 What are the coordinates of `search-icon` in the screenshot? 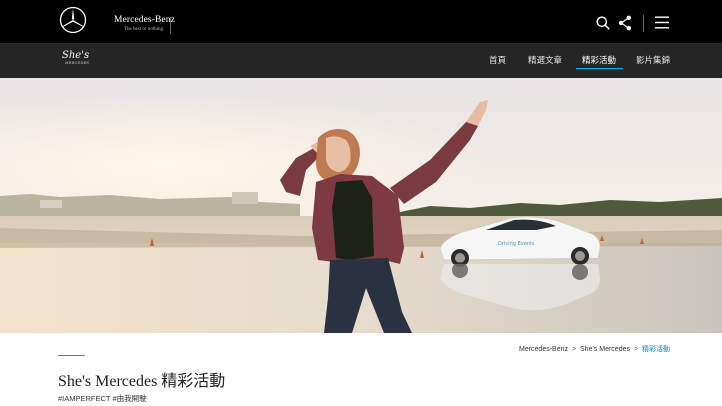 It's located at (603, 23).